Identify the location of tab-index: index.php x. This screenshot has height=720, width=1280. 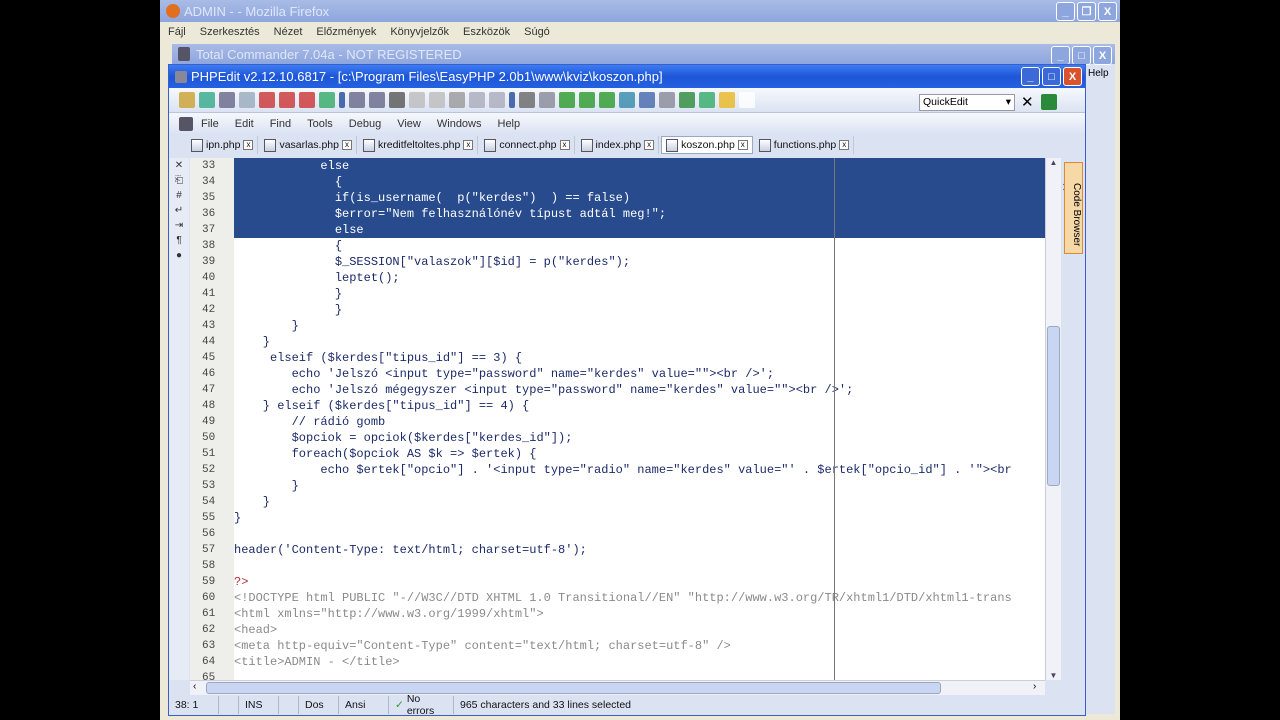
(618, 145).